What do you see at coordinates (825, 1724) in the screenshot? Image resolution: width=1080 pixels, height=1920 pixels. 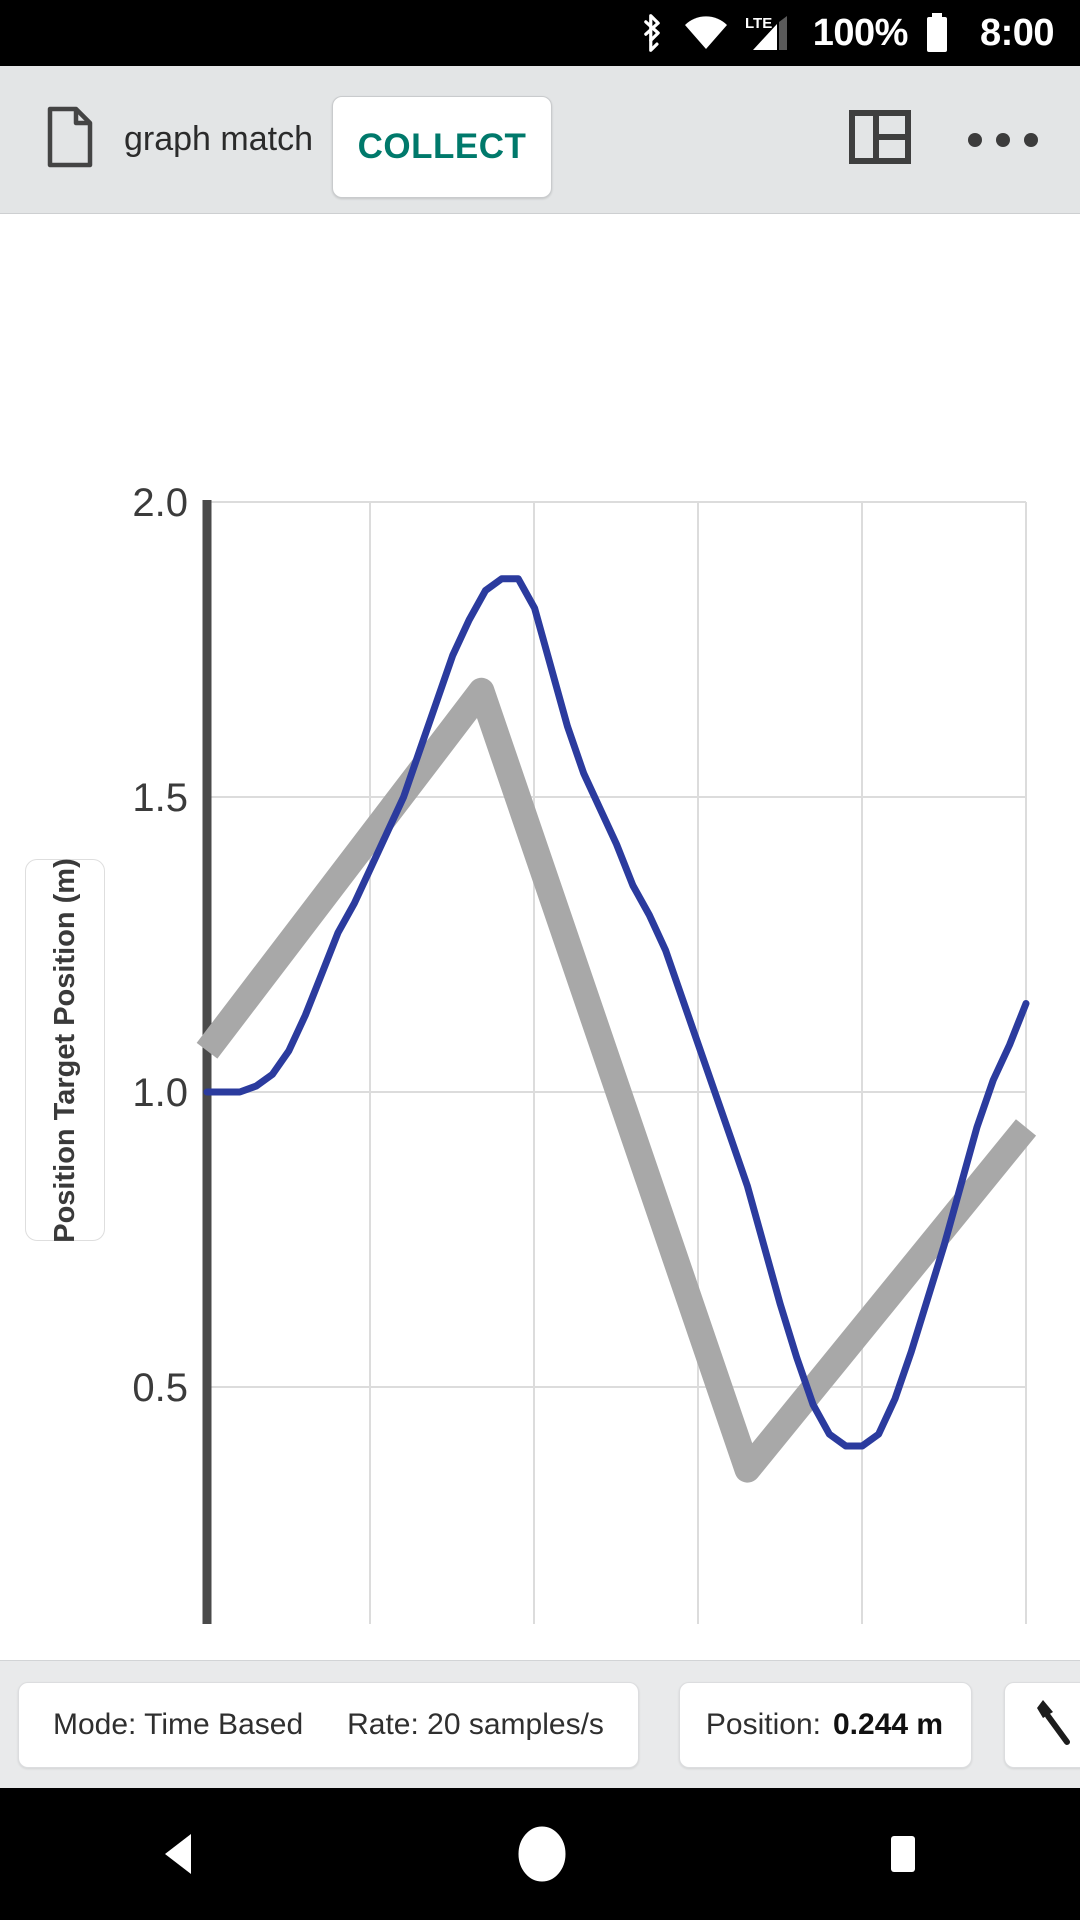 I see `position-readout-chip: Position: 0.244 m` at bounding box center [825, 1724].